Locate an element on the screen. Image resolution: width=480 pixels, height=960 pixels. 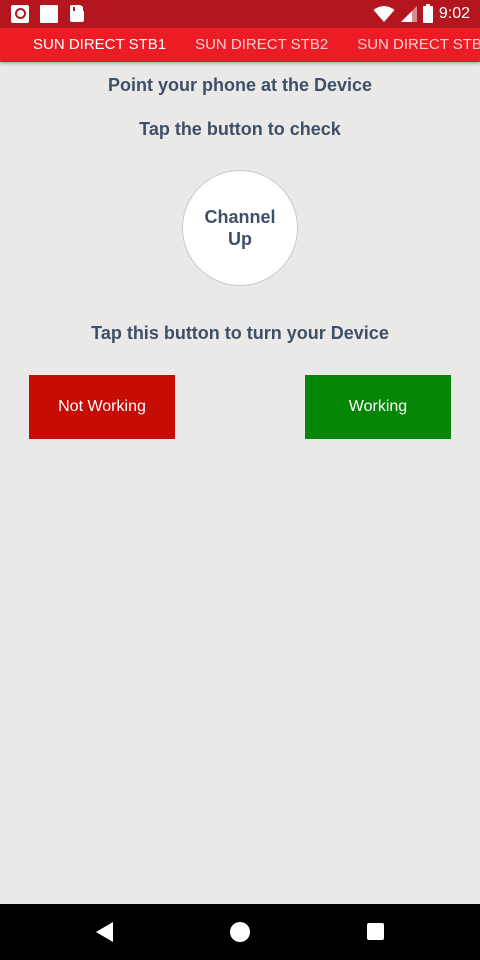
square-notification-icon is located at coordinates (49, 14).